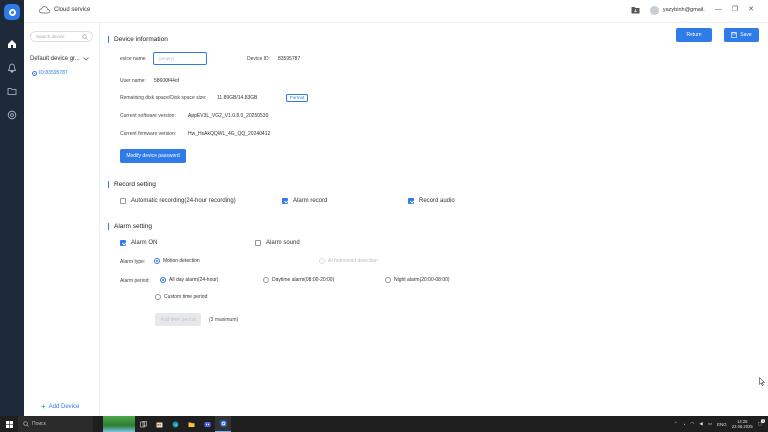 The width and height of the screenshot is (768, 432). Describe the element at coordinates (148, 134) in the screenshot. I see `firmware-version-label: Current firmware version:` at that location.